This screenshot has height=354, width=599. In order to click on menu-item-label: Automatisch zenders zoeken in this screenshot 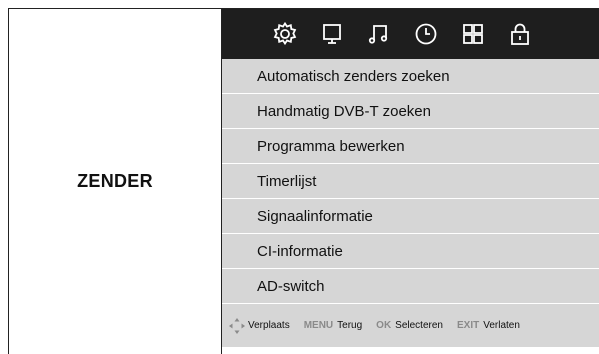, I will do `click(353, 76)`.